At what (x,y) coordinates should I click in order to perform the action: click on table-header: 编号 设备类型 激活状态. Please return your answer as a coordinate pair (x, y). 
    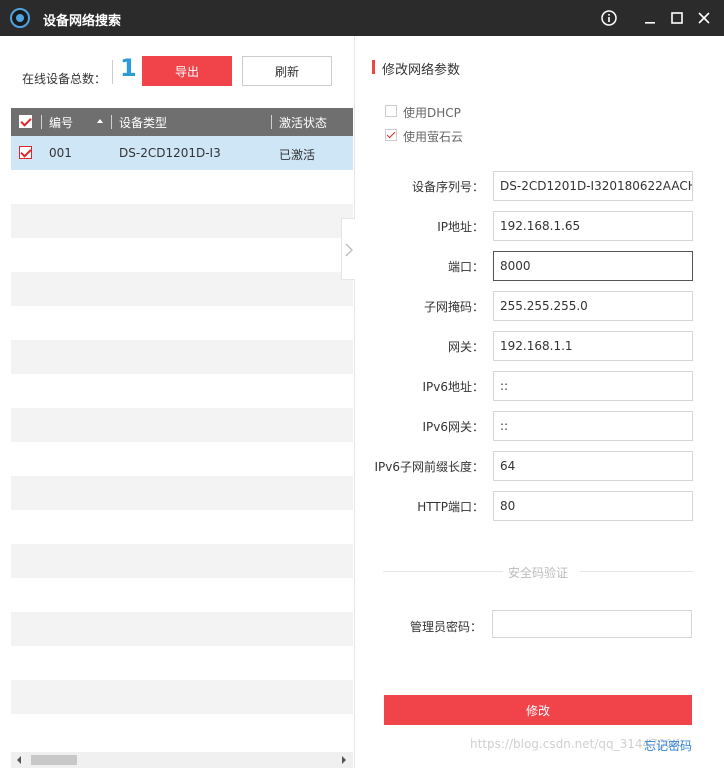
    Looking at the image, I should click on (182, 122).